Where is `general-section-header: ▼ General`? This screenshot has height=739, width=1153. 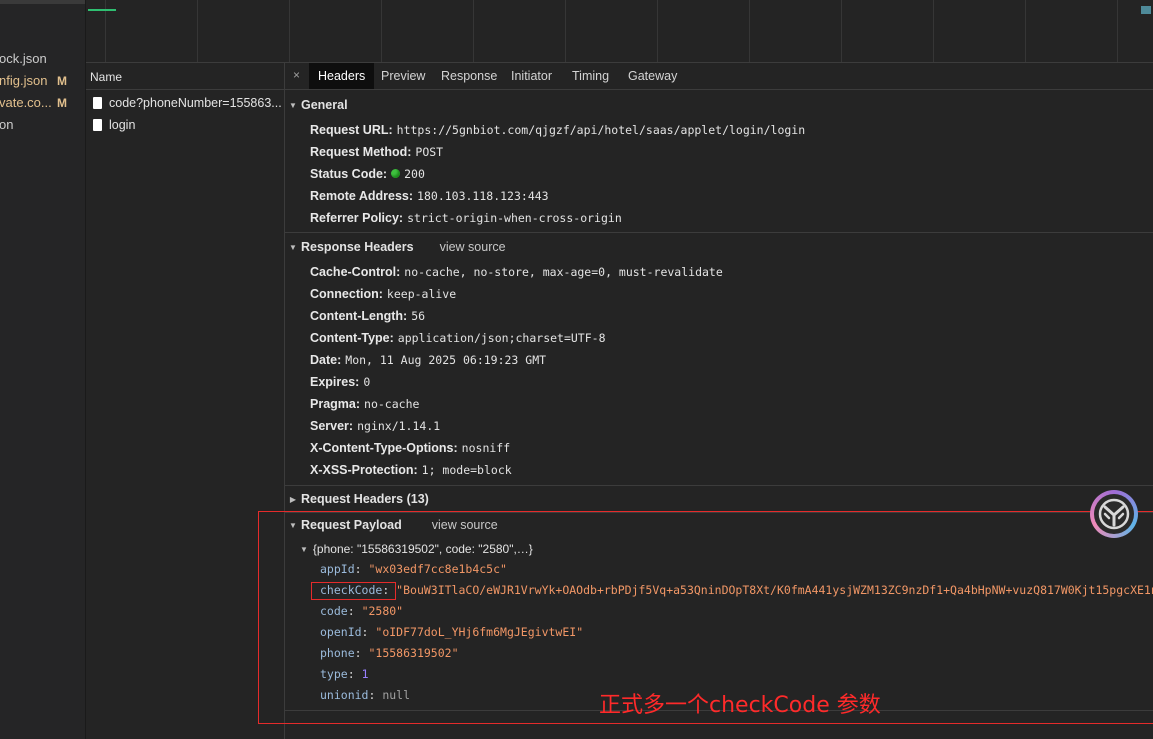 general-section-header: ▼ General is located at coordinates (719, 105).